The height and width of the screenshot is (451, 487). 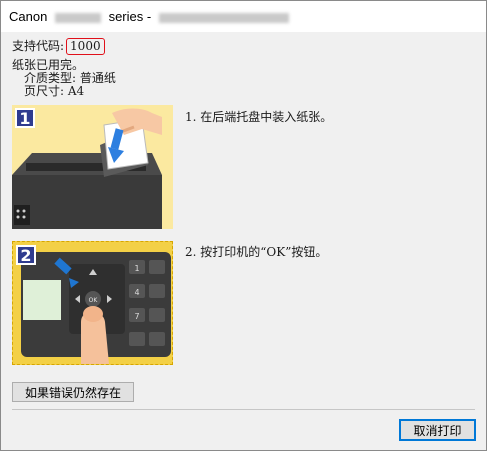 I want to click on printer-loading-paper-image, so click(x=92, y=167).